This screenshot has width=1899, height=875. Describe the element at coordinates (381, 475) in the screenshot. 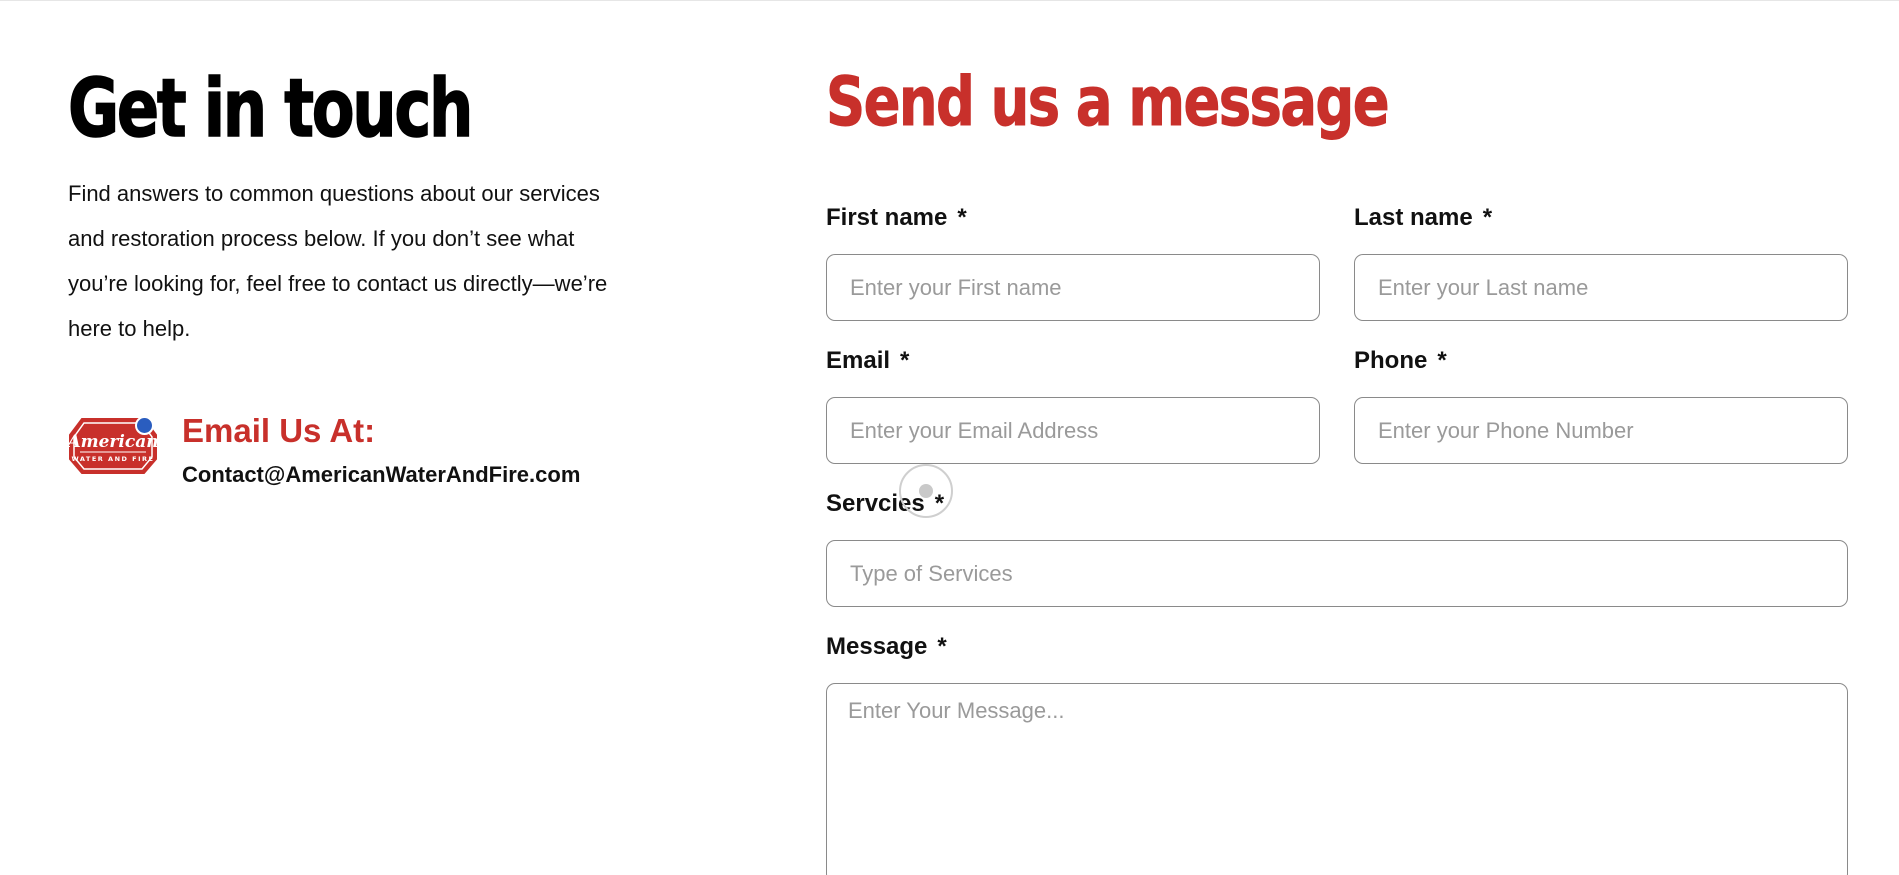

I see `email-address-link: Contact@AmericanWaterAndFire.com` at that location.